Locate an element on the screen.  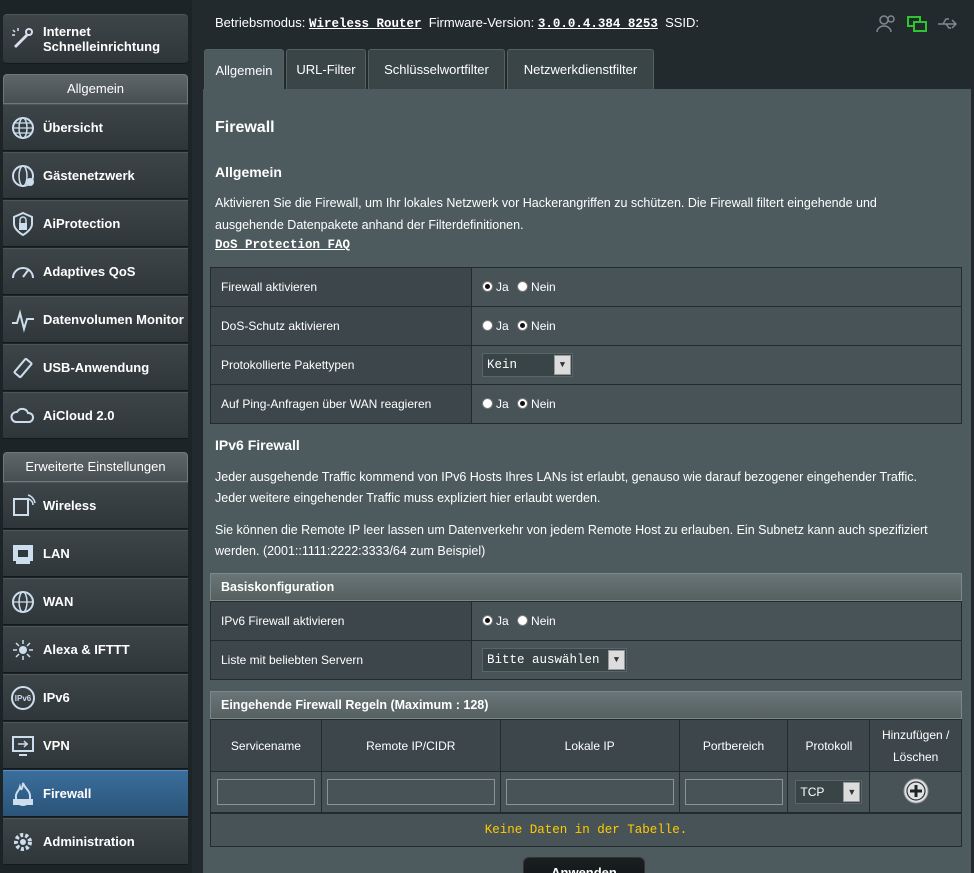
sidebar-item-guest-network: Gästenetzwerk is located at coordinates (95, 175).